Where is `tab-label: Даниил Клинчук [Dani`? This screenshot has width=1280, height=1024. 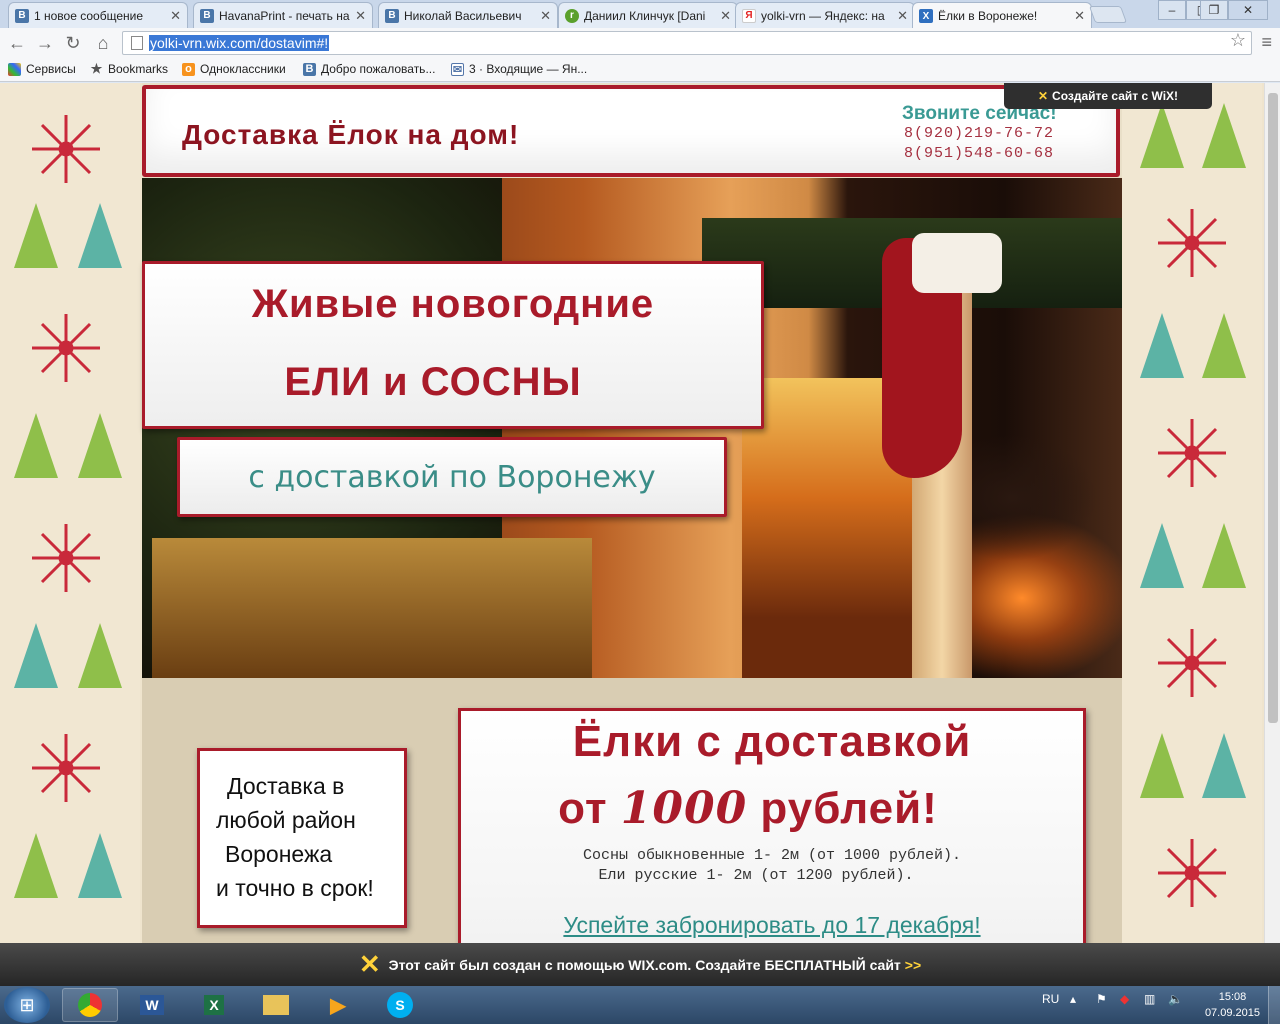 tab-label: Даниил Клинчук [Dani is located at coordinates (645, 15).